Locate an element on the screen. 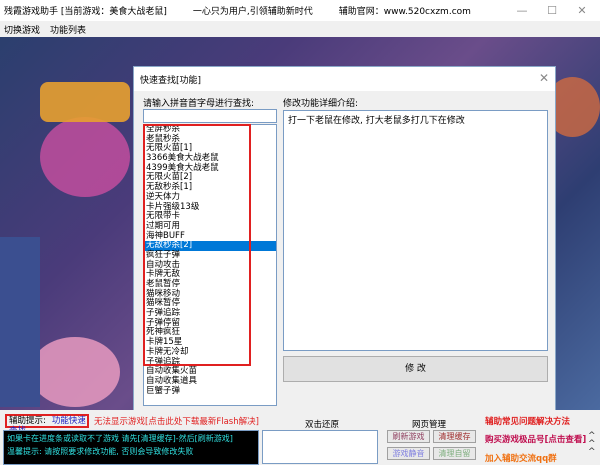  function-list-item: 巨蟹子弹 is located at coordinates (210, 391).